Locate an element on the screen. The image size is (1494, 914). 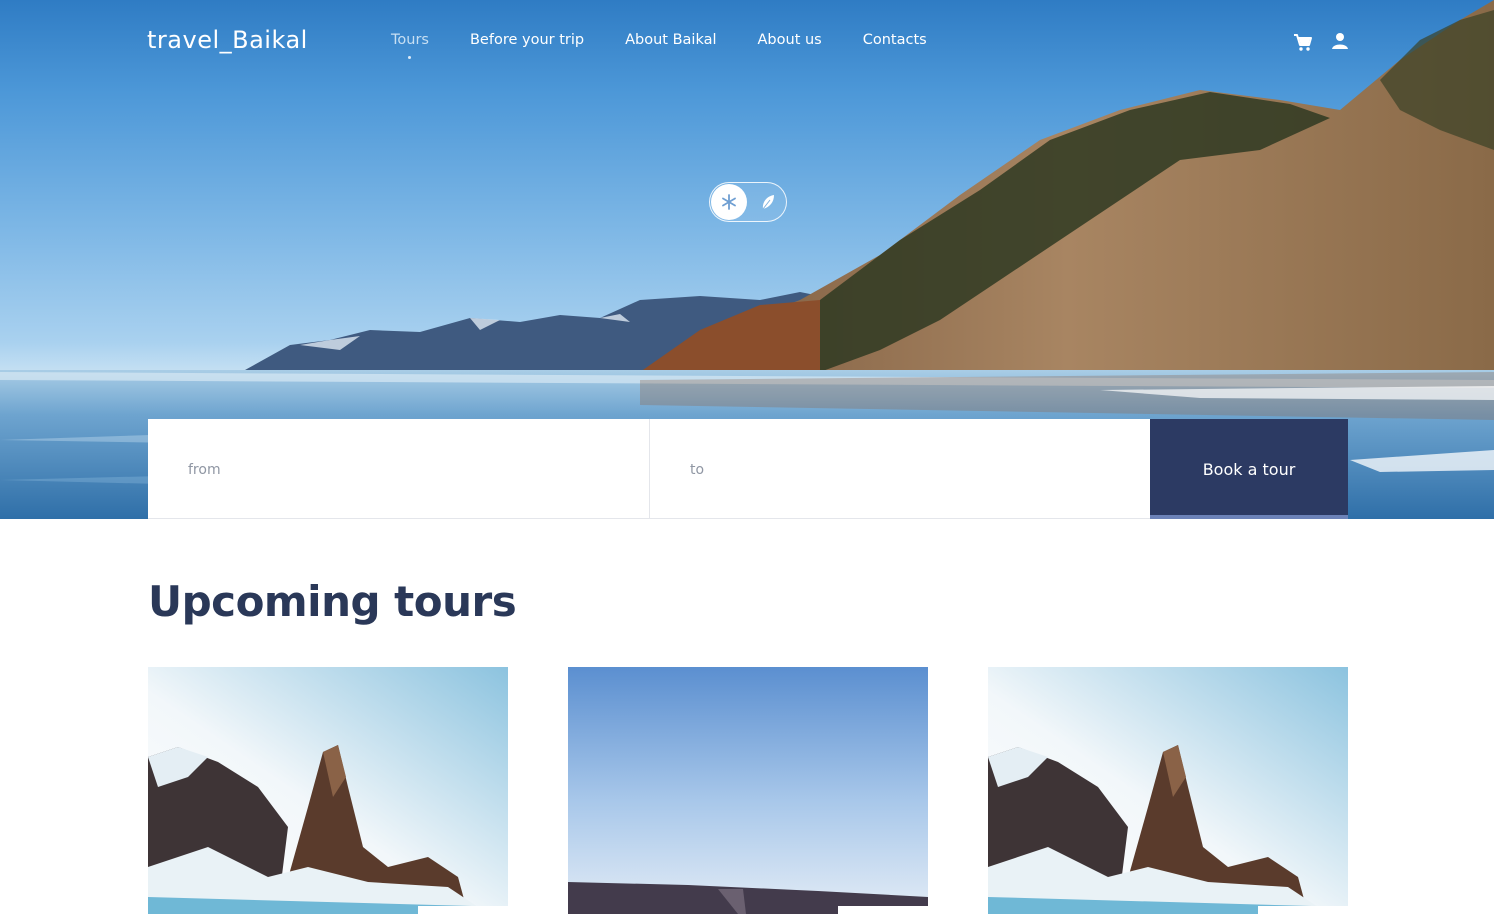
season-toggle is located at coordinates (748, 202).